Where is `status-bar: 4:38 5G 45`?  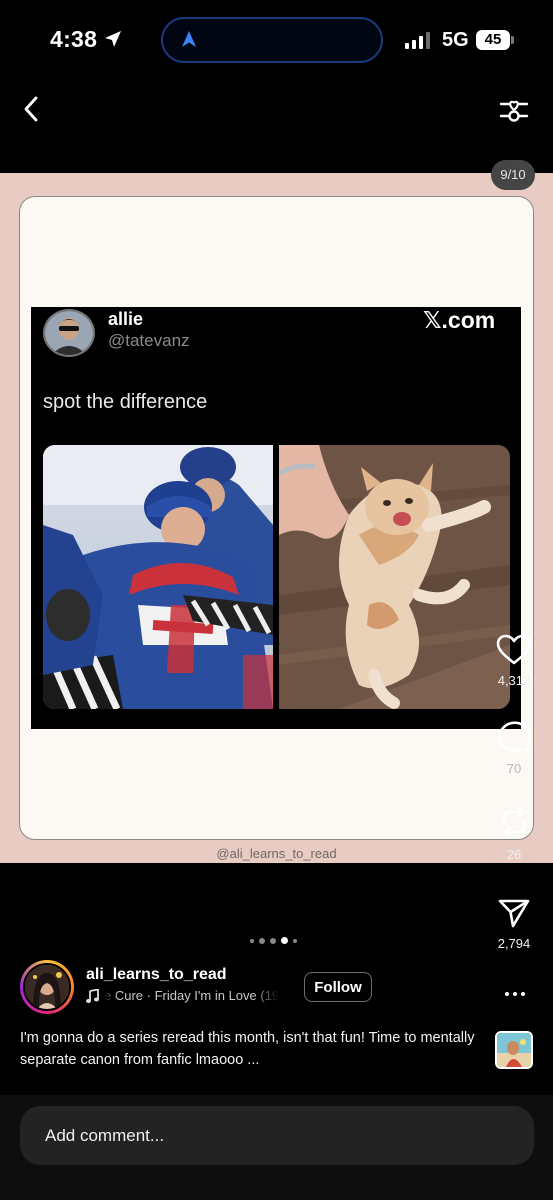 status-bar: 4:38 5G 45 is located at coordinates (276, 40).